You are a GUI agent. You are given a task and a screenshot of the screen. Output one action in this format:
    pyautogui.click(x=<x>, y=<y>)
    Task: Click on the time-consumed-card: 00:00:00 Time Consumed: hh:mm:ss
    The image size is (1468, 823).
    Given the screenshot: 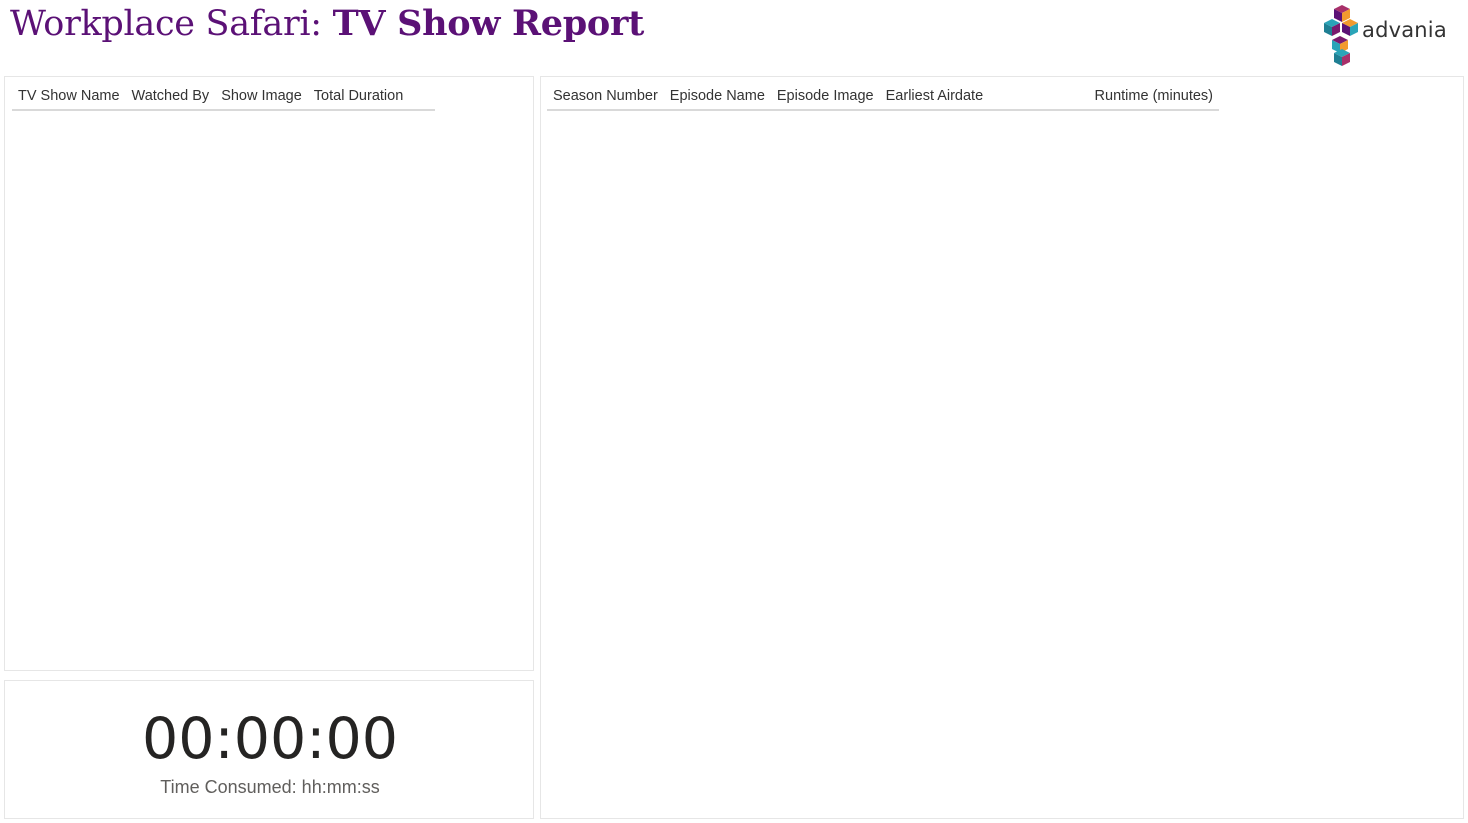 What is the action you would take?
    pyautogui.click(x=269, y=749)
    